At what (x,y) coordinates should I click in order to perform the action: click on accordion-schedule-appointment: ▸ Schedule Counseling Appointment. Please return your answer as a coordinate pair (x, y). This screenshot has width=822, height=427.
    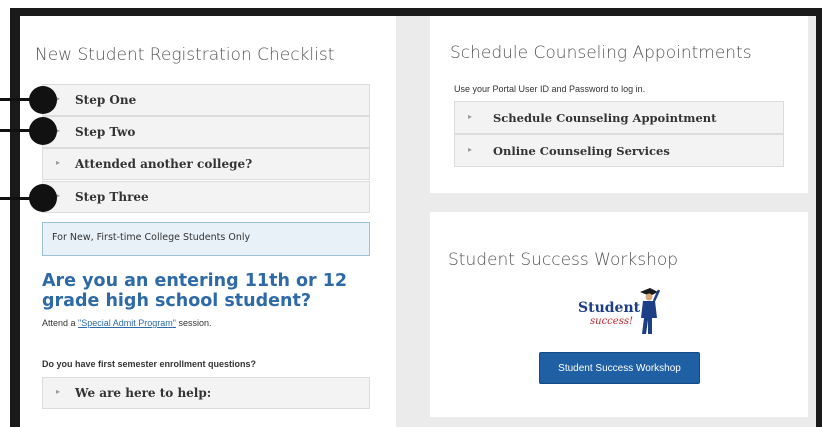
    Looking at the image, I should click on (619, 117).